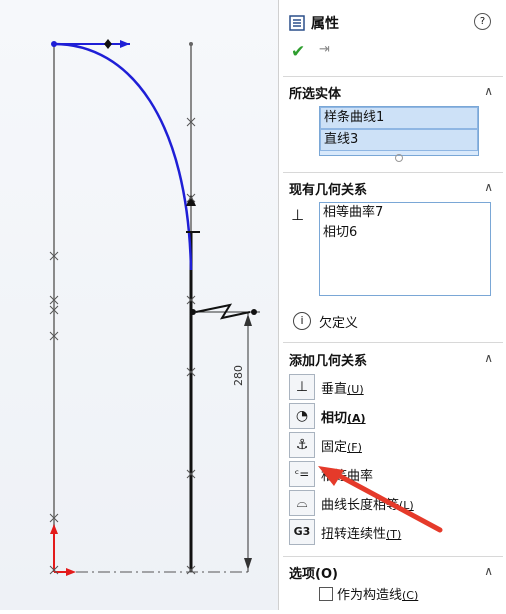  What do you see at coordinates (399, 140) in the screenshot?
I see `list-item-line: 直线3` at bounding box center [399, 140].